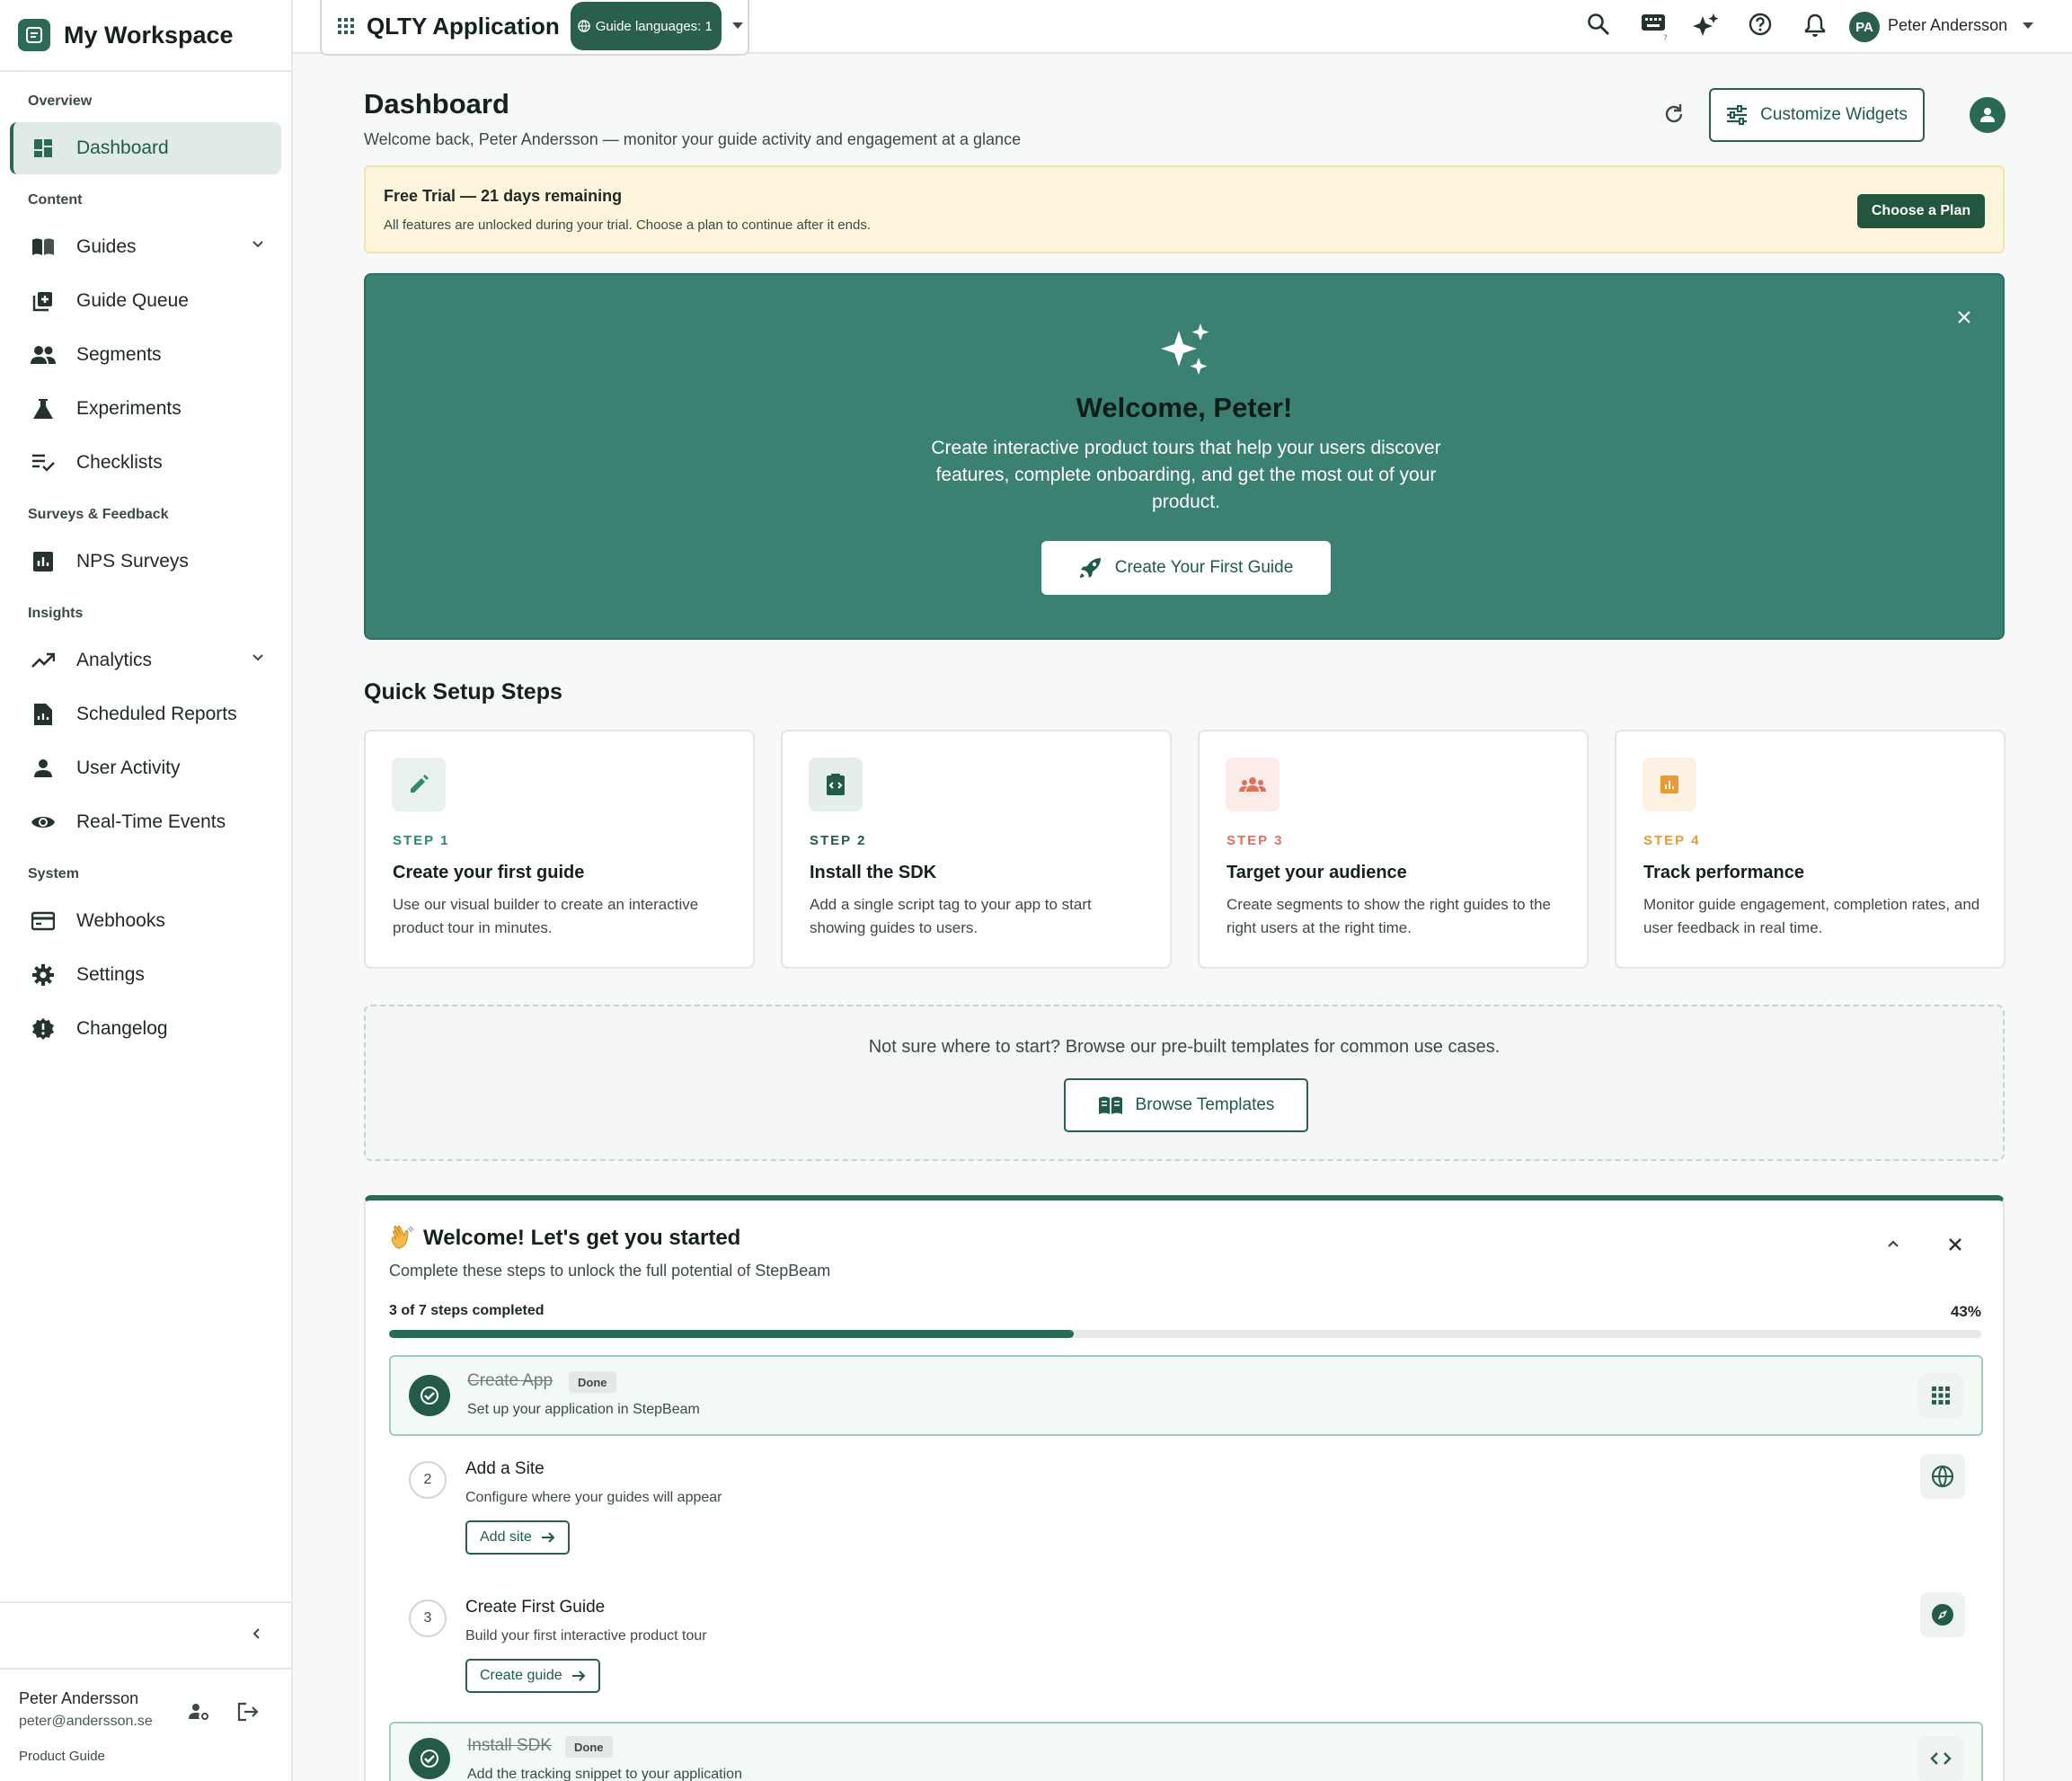 The height and width of the screenshot is (1781, 2072). I want to click on workspace-logo-icon, so click(34, 35).